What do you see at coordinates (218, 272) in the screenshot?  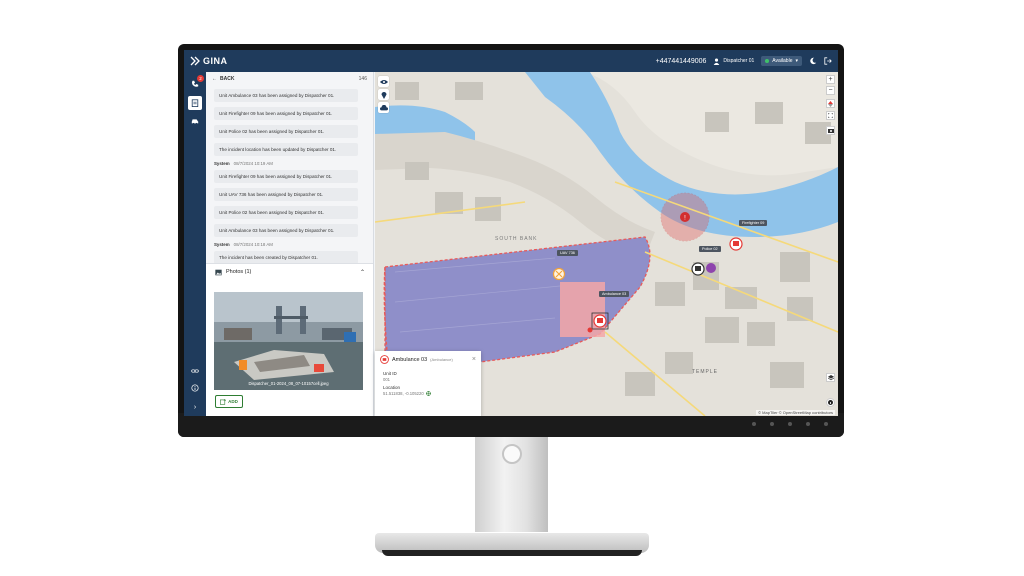 I see `image-icon` at bounding box center [218, 272].